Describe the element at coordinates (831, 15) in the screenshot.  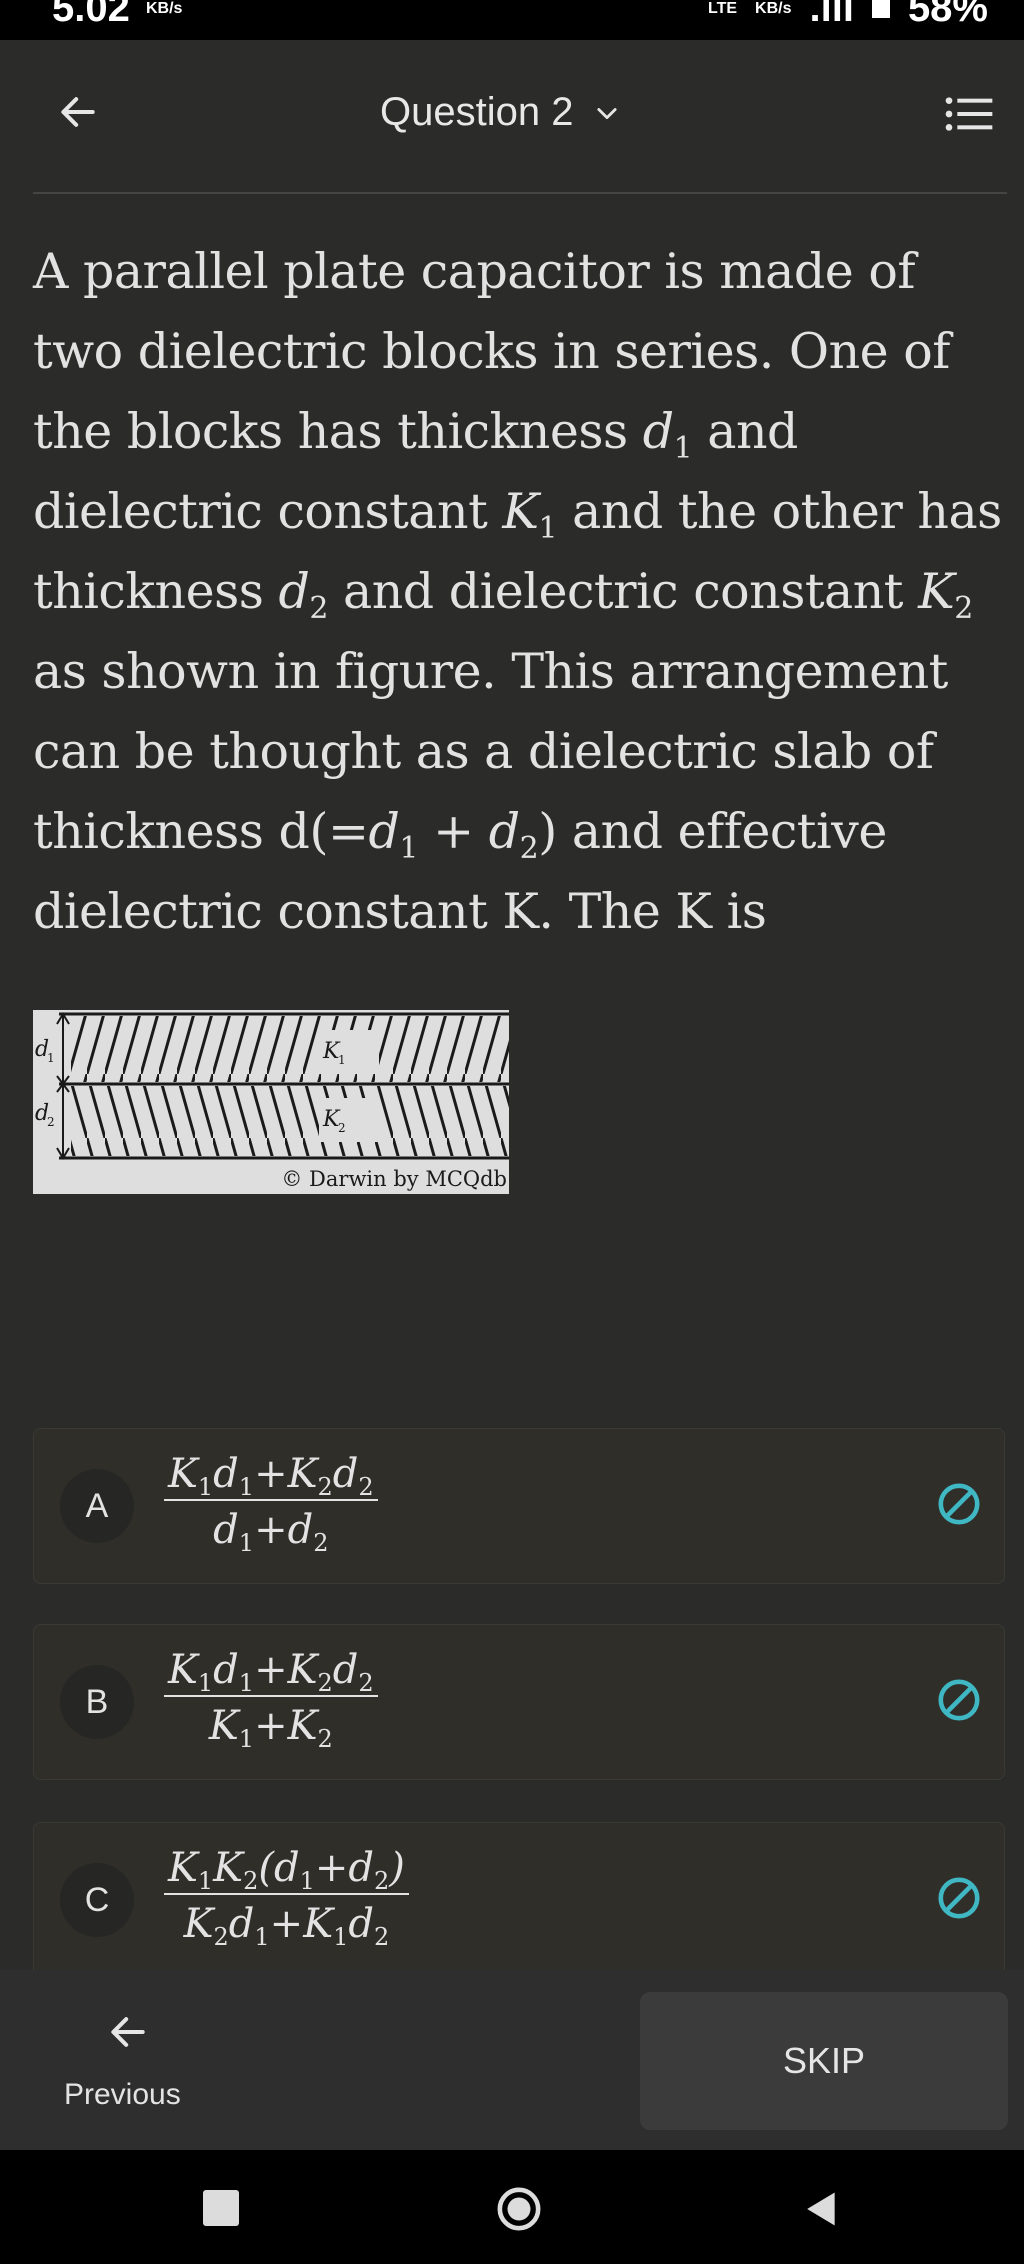
I see `signal-icon: .ııl` at that location.